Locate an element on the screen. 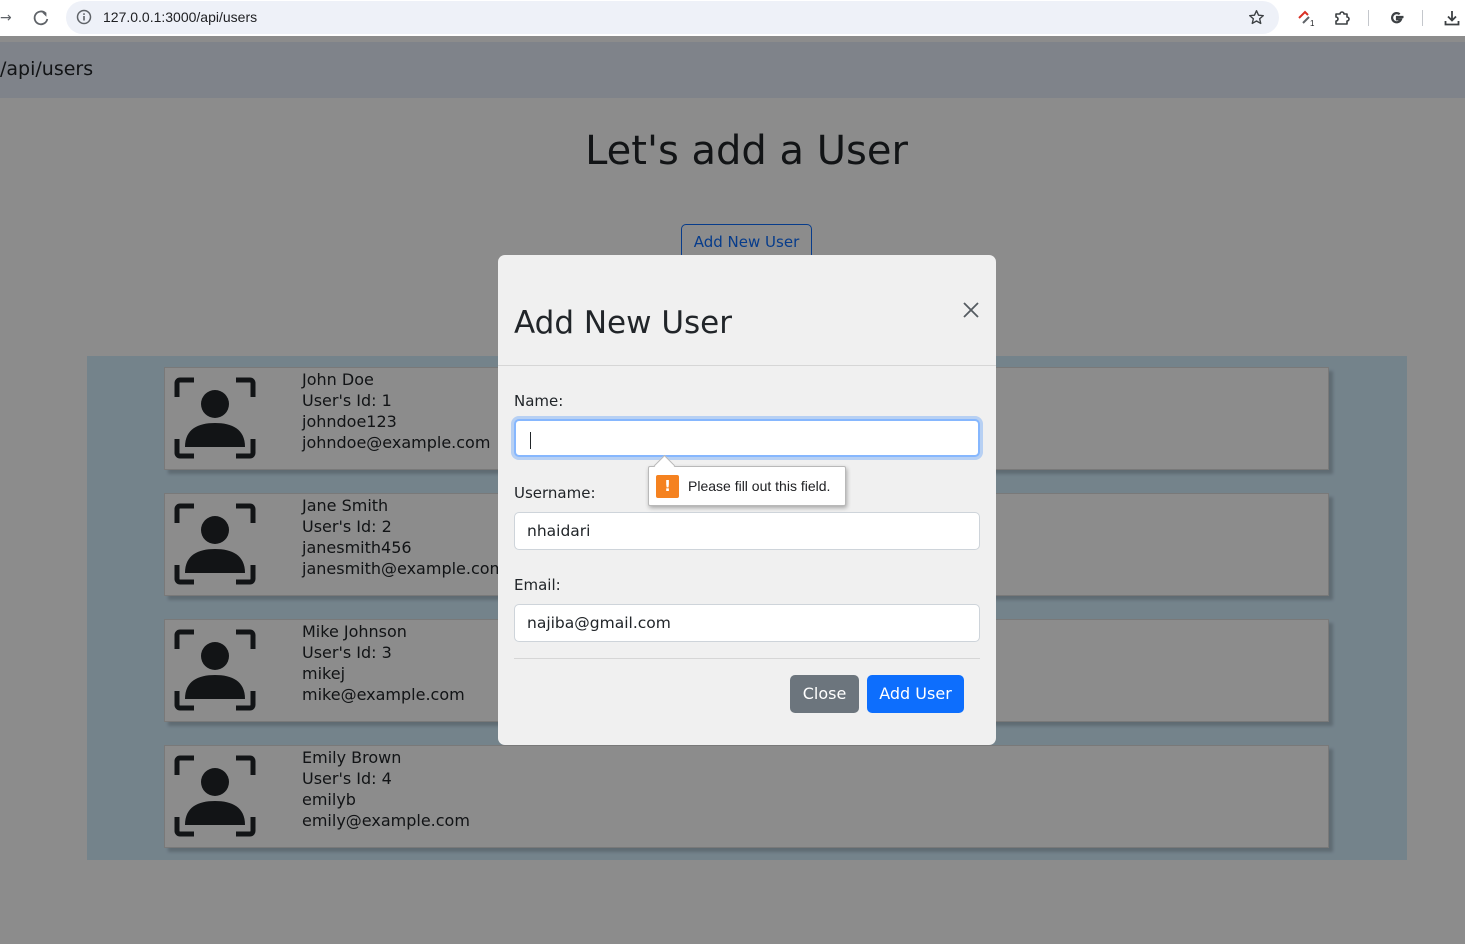 The height and width of the screenshot is (944, 1465). forward-icon: → is located at coordinates (7, 18).